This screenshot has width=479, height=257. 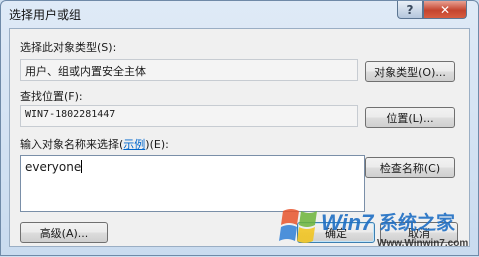 I want to click on check-names-button: 检查名称(C), so click(x=410, y=167).